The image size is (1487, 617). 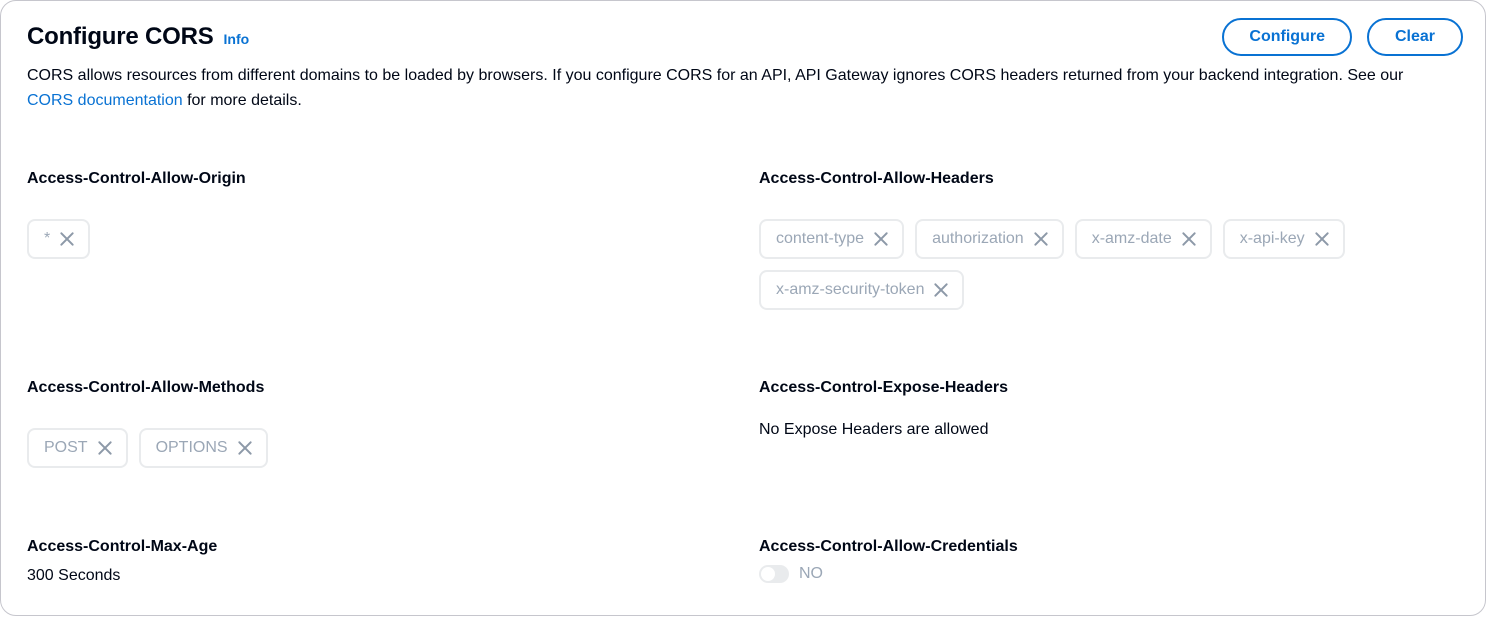 What do you see at coordinates (105, 100) in the screenshot?
I see `cors-documentation-link: CORS documentation` at bounding box center [105, 100].